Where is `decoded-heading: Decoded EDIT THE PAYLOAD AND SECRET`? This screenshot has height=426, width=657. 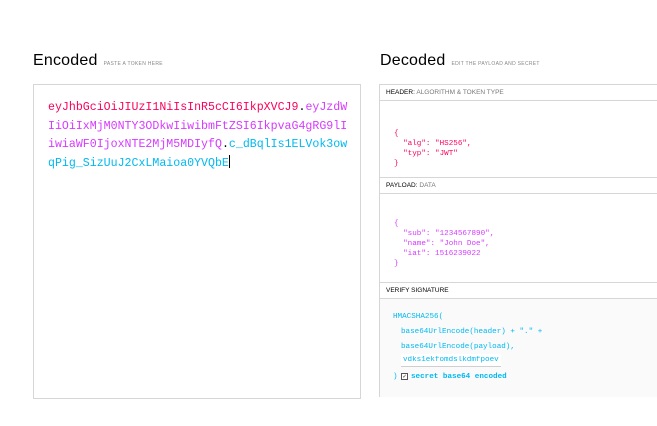
decoded-heading: Decoded EDIT THE PAYLOAD AND SECRET is located at coordinates (460, 61).